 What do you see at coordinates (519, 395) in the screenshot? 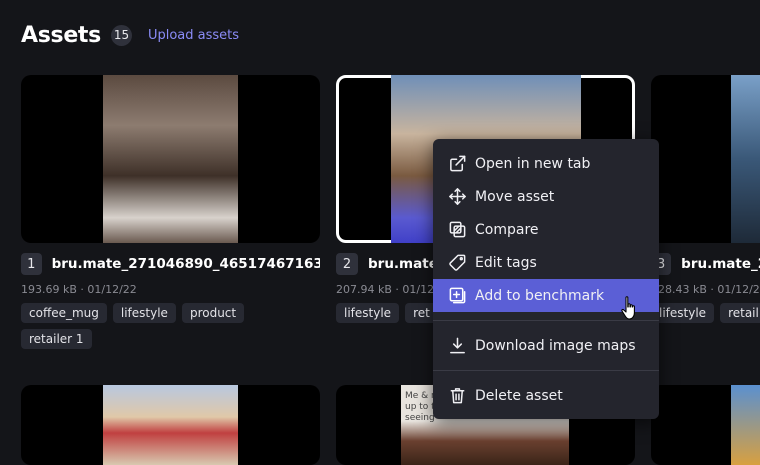
I see `menu-item-label: Delete asset` at bounding box center [519, 395].